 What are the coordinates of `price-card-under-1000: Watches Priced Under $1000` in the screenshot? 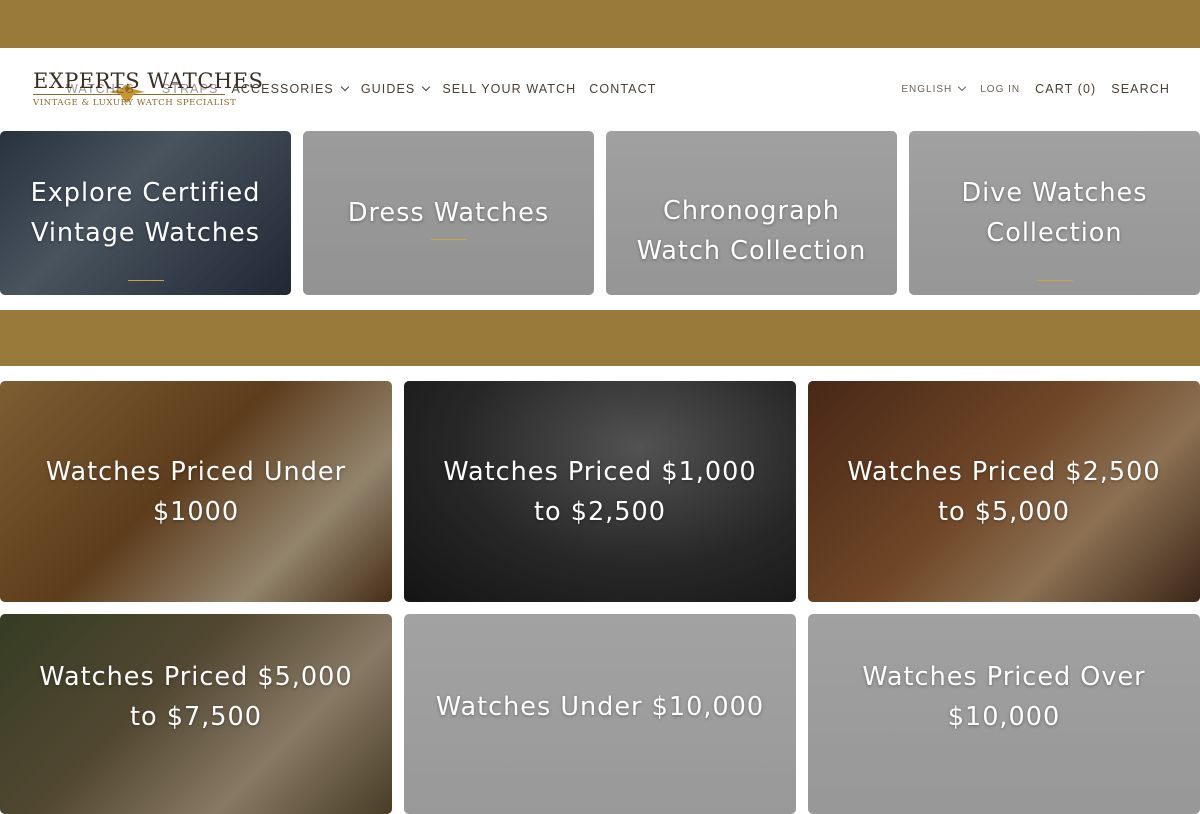 It's located at (196, 491).